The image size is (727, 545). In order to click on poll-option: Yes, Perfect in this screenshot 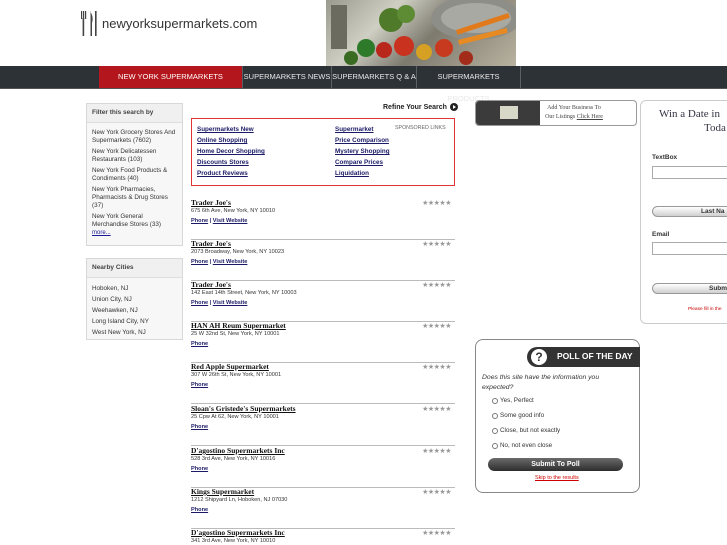, I will do `click(513, 400)`.